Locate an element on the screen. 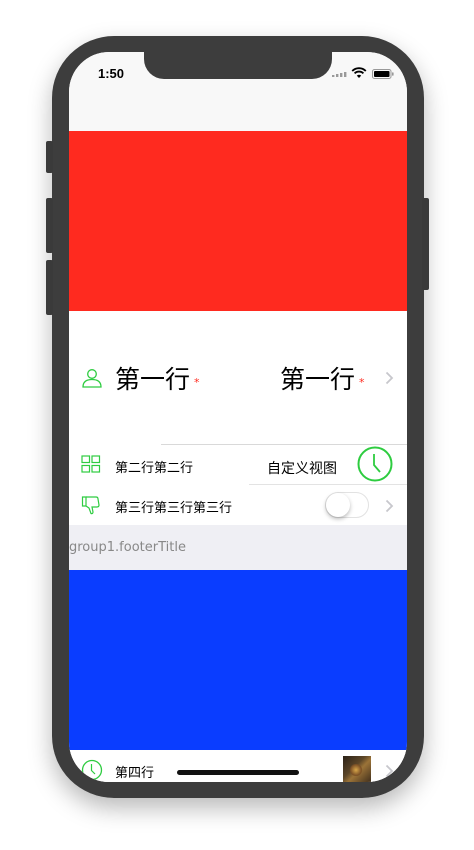 This screenshot has width=474, height=850. row-first-title: 第一行 * is located at coordinates (157, 378).